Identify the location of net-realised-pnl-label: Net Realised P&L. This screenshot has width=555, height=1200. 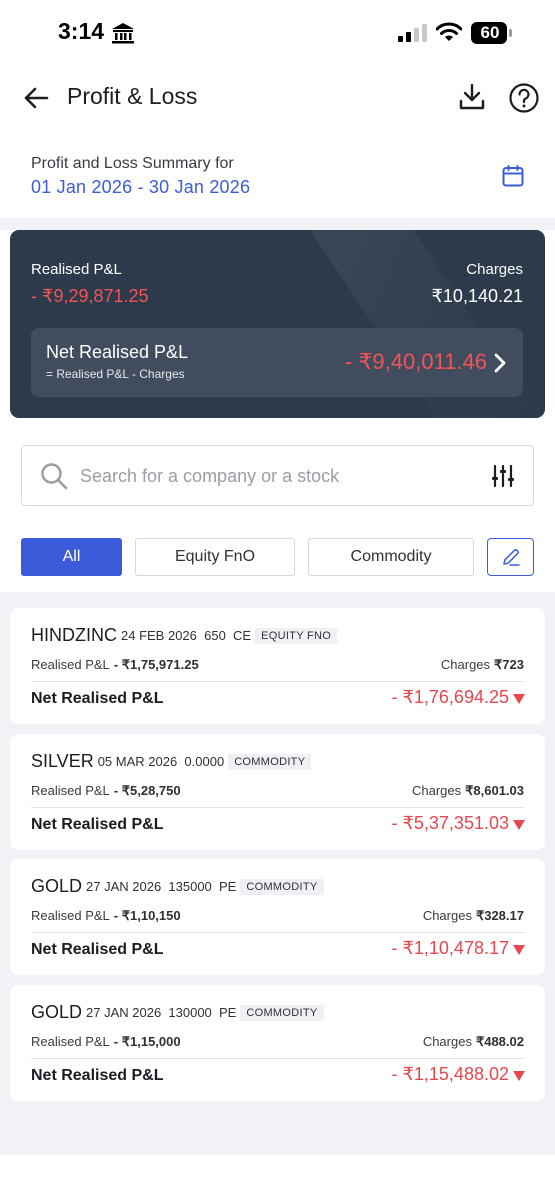
(117, 352).